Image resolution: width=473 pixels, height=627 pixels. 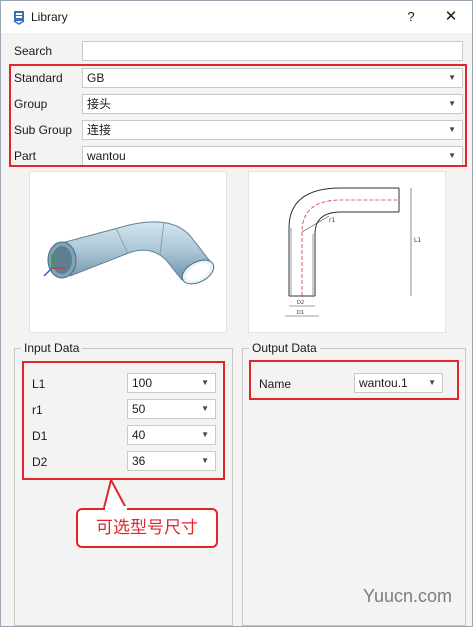 What do you see at coordinates (52, 348) in the screenshot?
I see `input-data-title: Input Data` at bounding box center [52, 348].